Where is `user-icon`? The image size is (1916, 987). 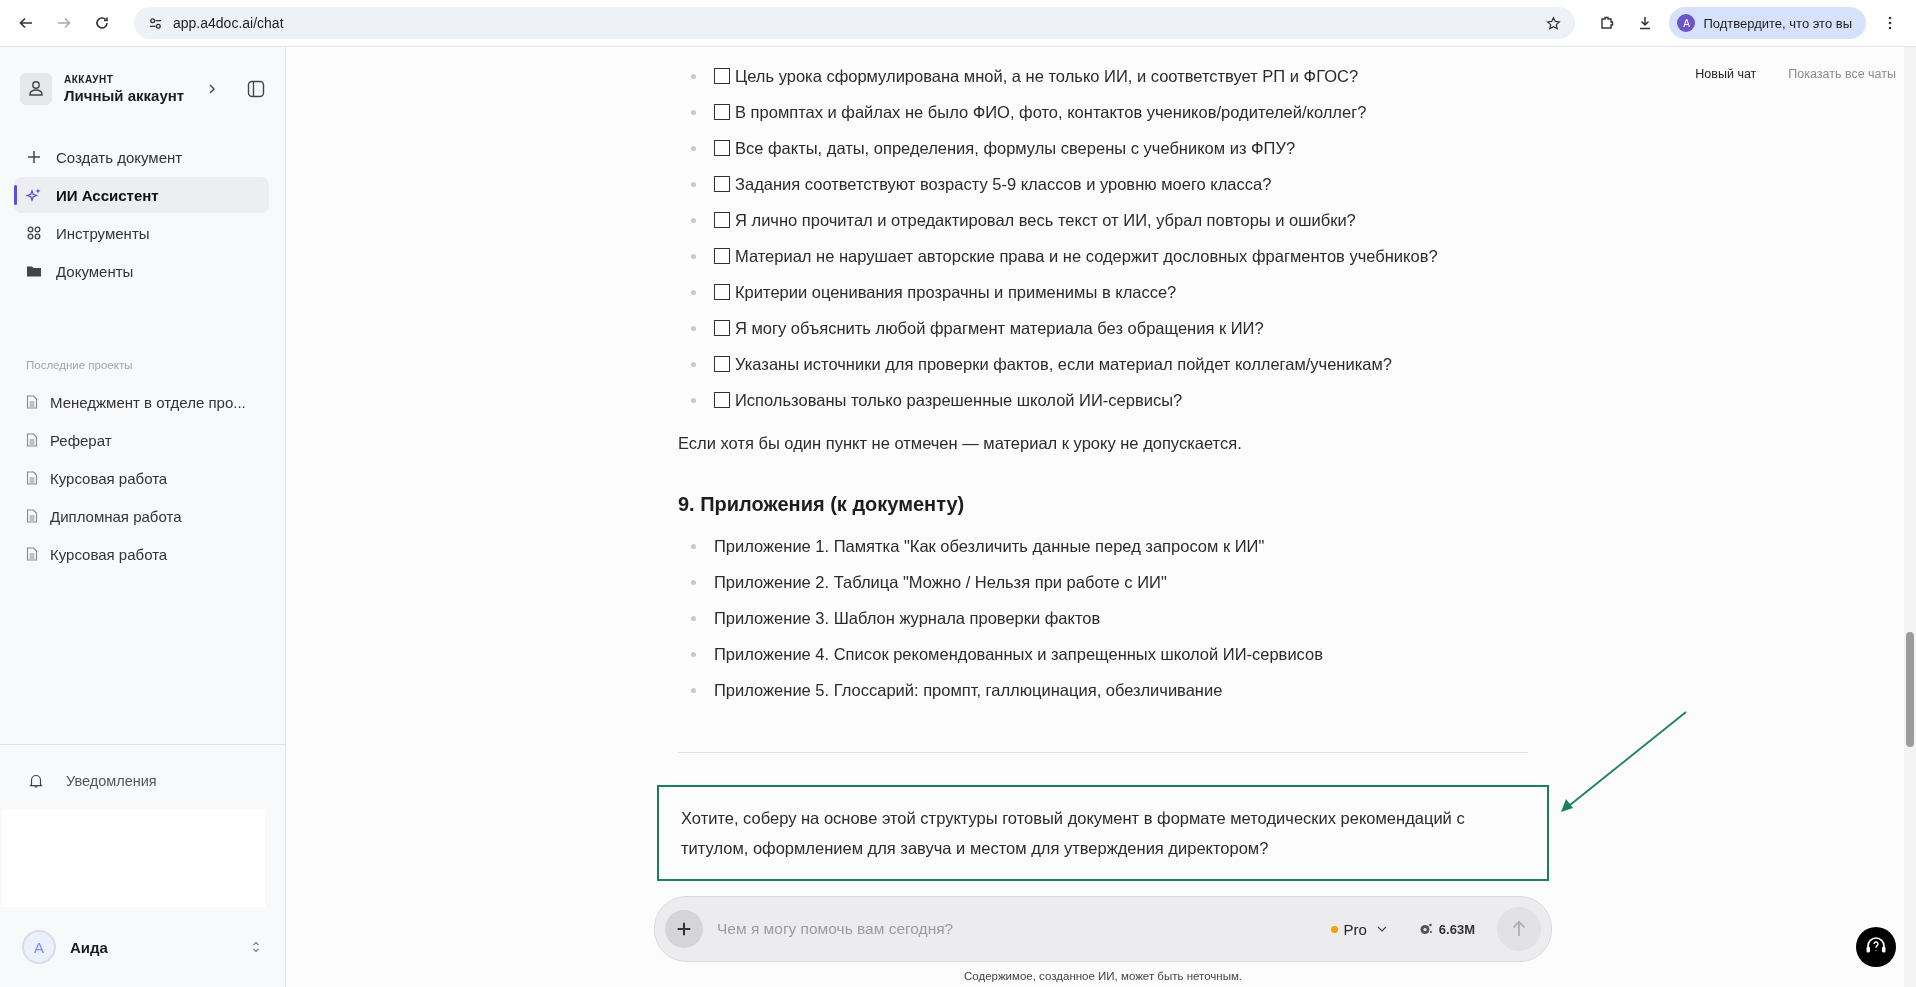 user-icon is located at coordinates (36, 89).